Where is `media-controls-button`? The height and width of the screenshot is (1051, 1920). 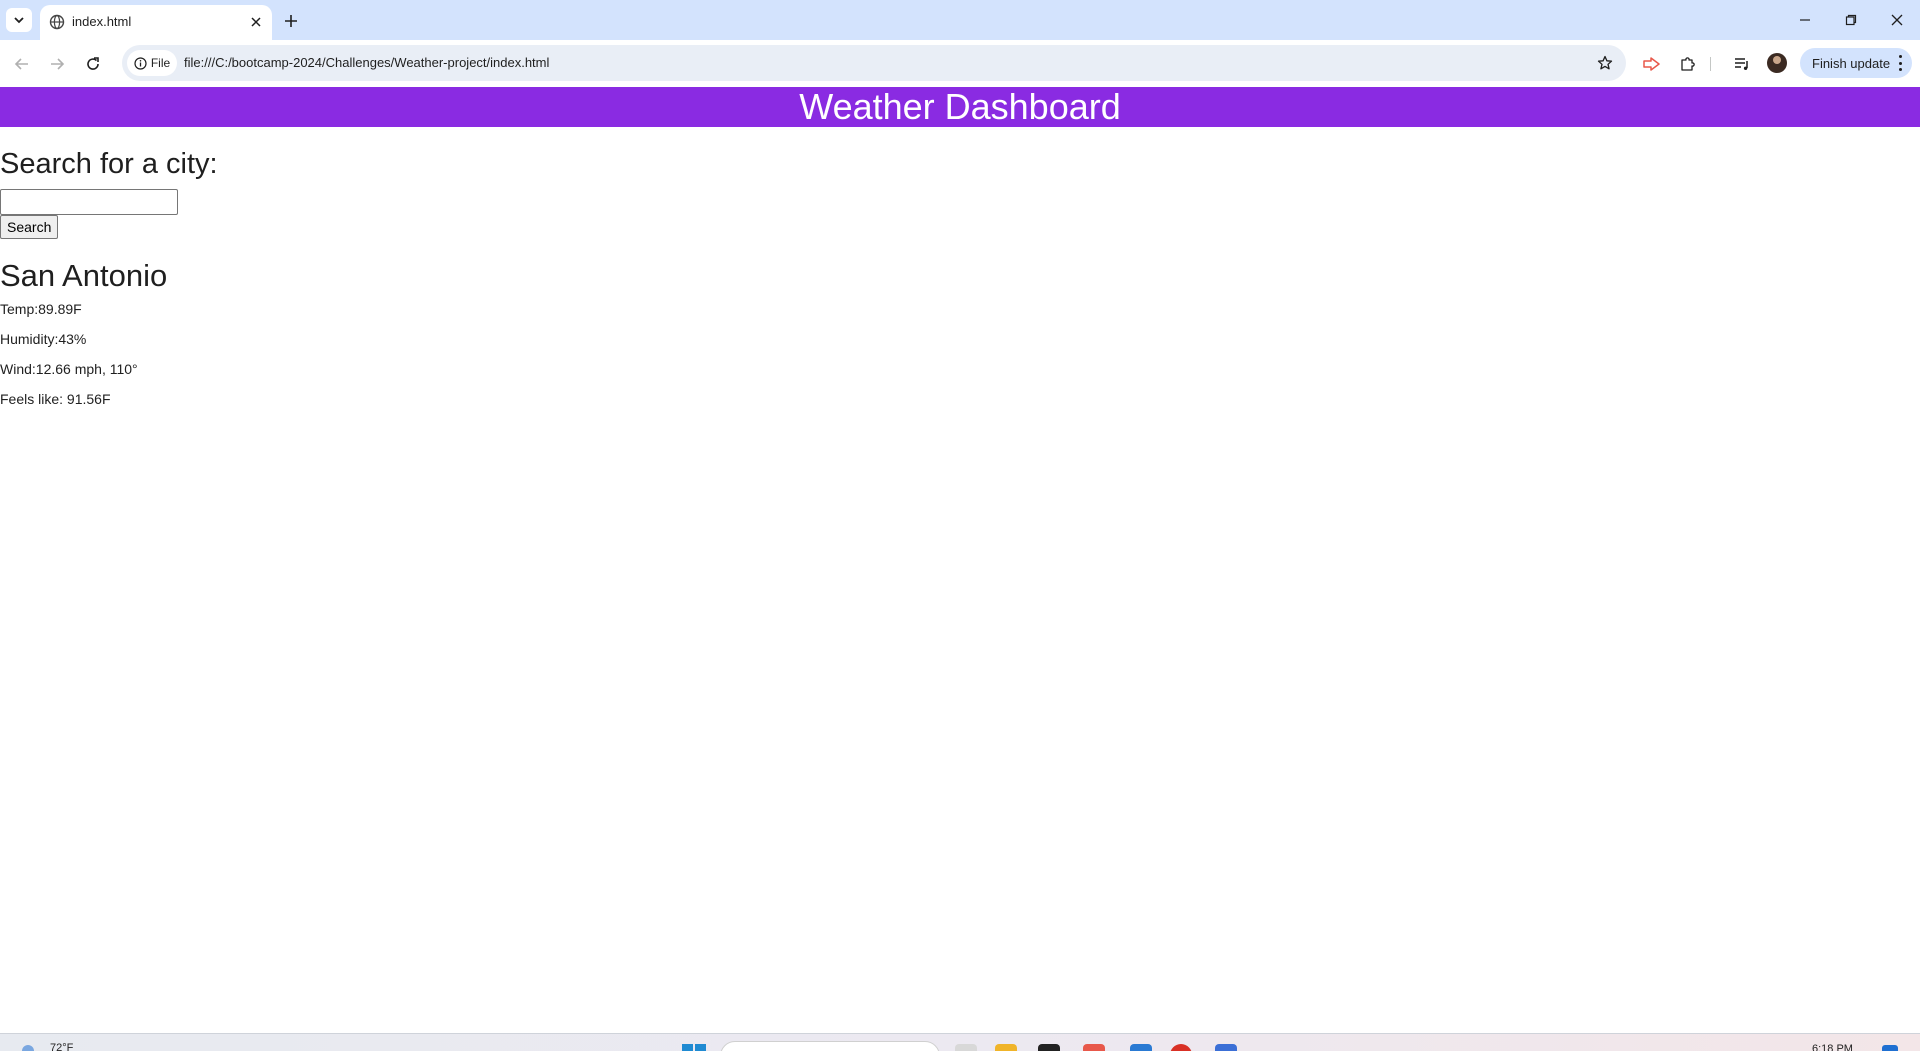
media-controls-button is located at coordinates (1742, 64).